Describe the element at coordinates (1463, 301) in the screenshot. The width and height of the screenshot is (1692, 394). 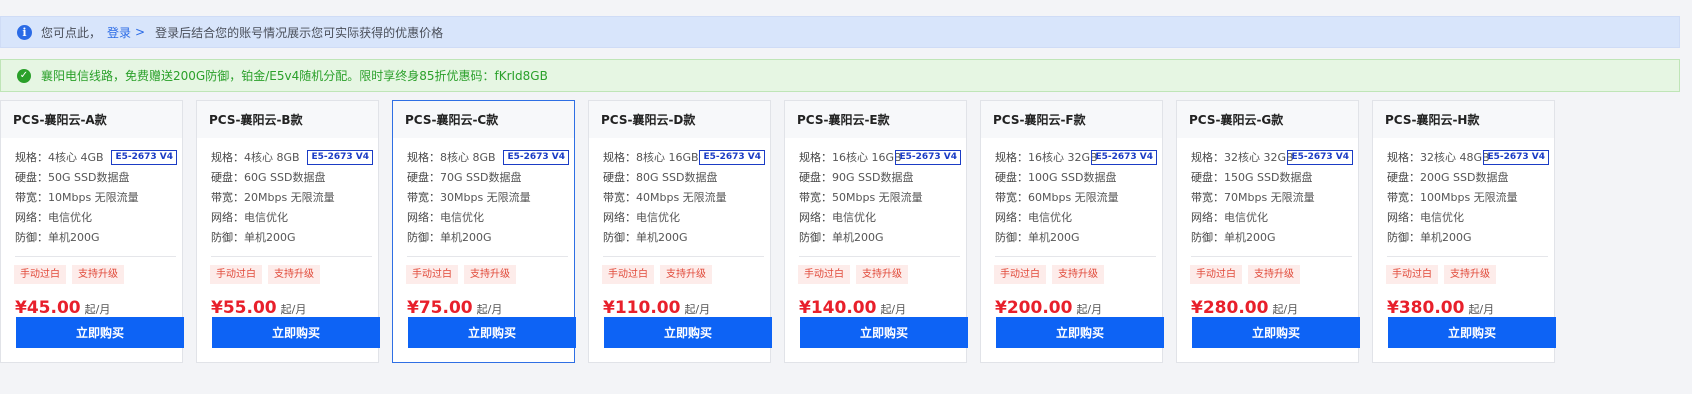
I see `price: ¥380.00 起/月` at that location.